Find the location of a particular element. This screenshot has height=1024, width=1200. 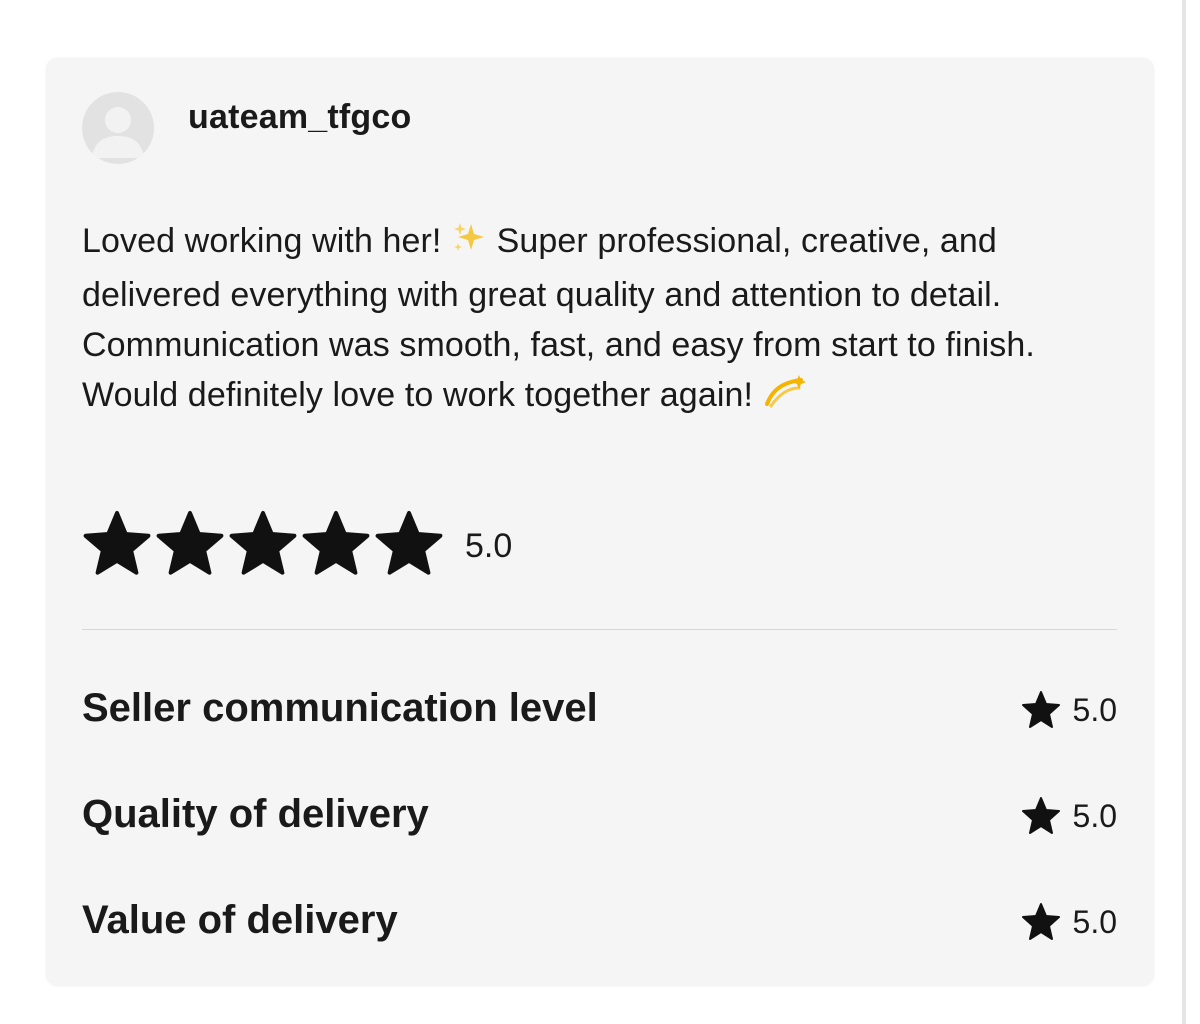

overall-rating-value: 5.0 is located at coordinates (489, 545).